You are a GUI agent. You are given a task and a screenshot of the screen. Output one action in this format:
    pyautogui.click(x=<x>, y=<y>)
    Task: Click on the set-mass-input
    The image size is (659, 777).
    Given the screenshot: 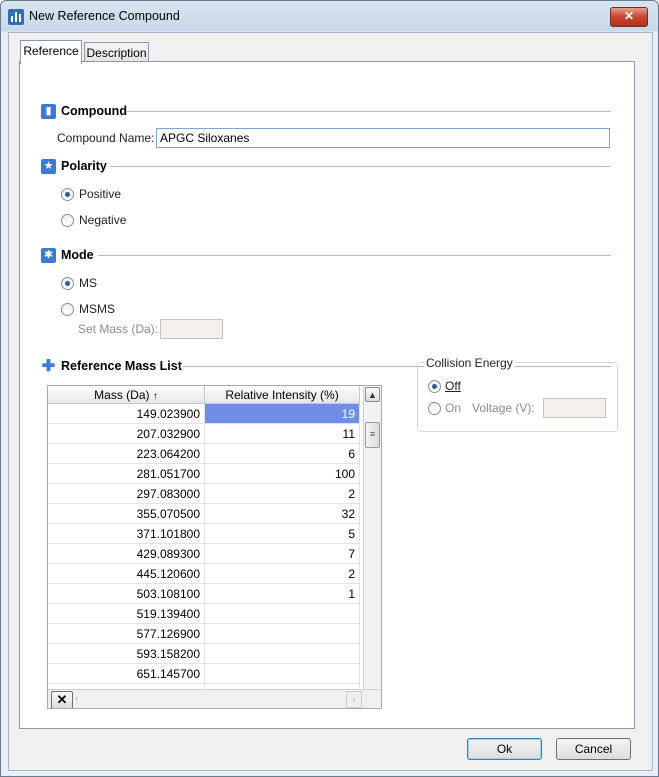 What is the action you would take?
    pyautogui.click(x=191, y=329)
    